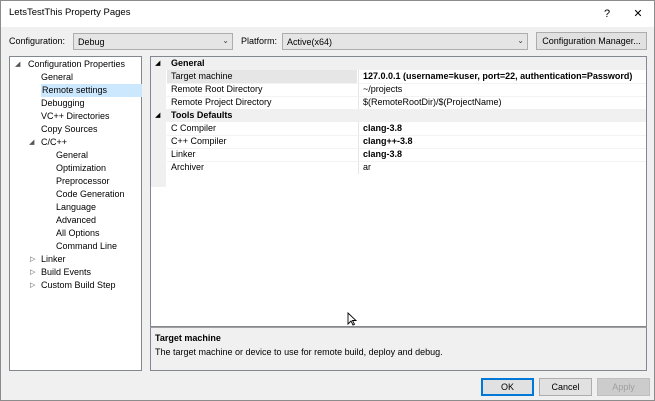  I want to click on property-name: Remote Project Directory, so click(221, 102).